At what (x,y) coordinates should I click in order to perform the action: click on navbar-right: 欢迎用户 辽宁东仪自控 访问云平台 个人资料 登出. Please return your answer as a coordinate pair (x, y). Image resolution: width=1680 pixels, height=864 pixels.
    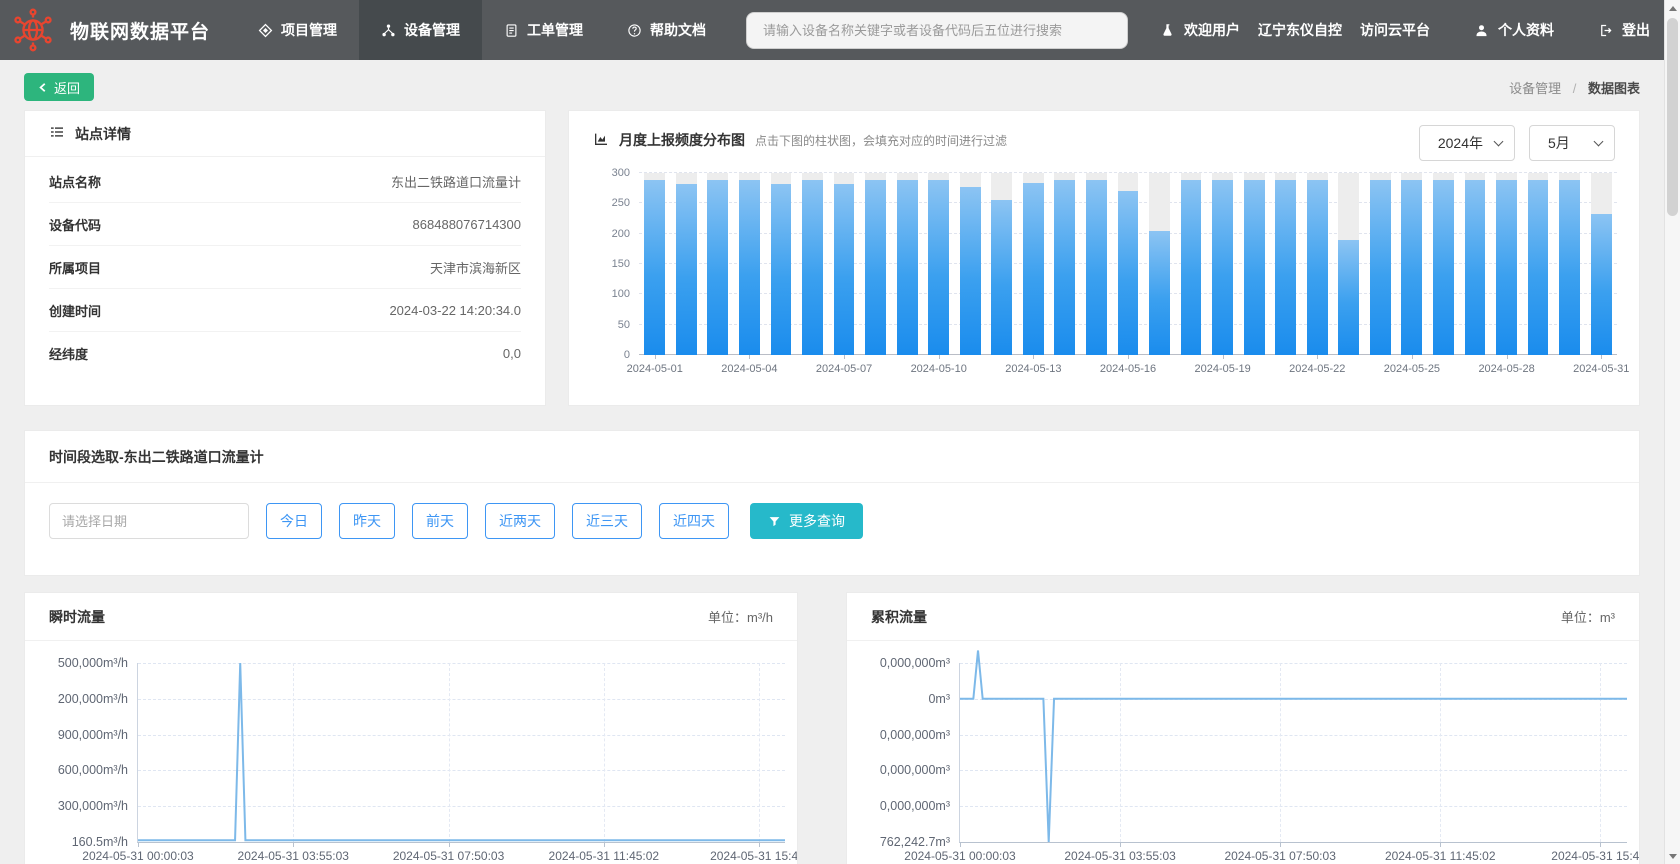
    Looking at the image, I should click on (1420, 30).